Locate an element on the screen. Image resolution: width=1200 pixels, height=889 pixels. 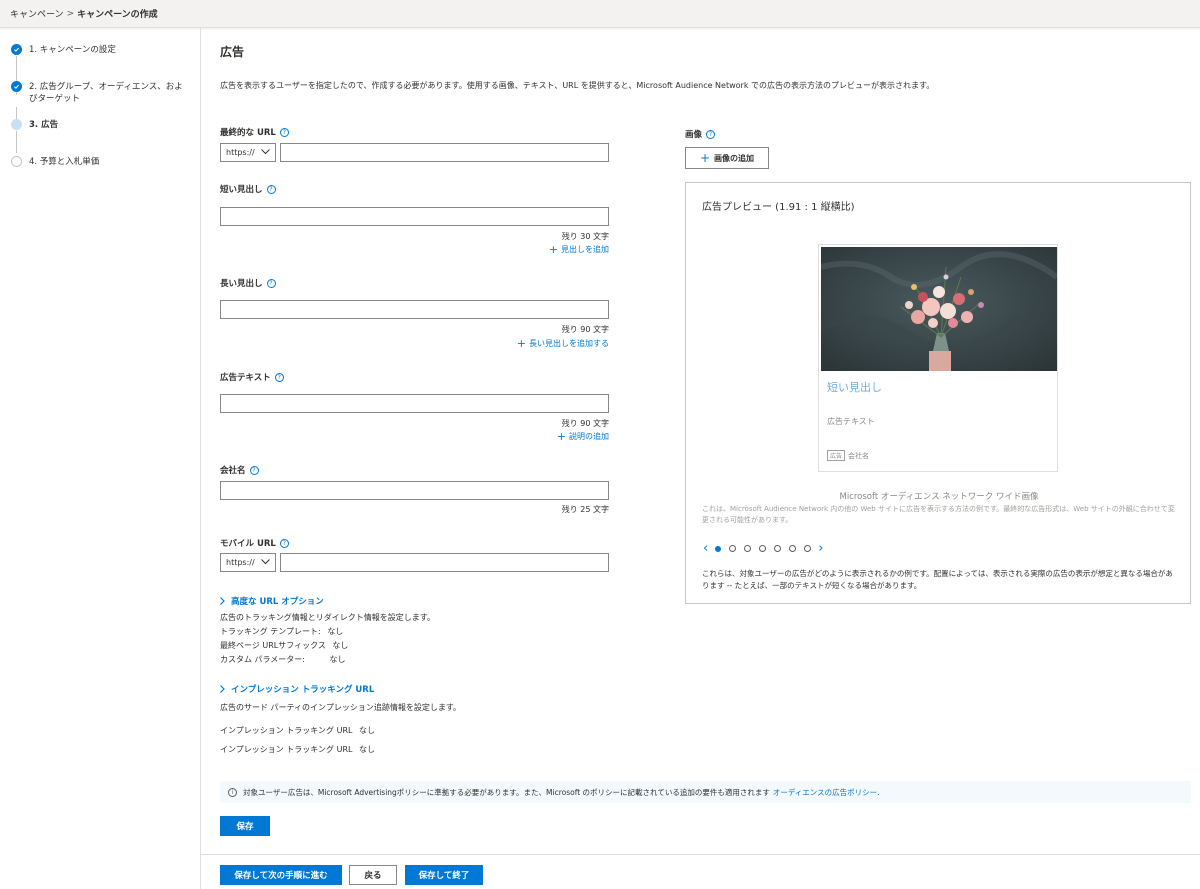
final-url-input is located at coordinates (444, 152).